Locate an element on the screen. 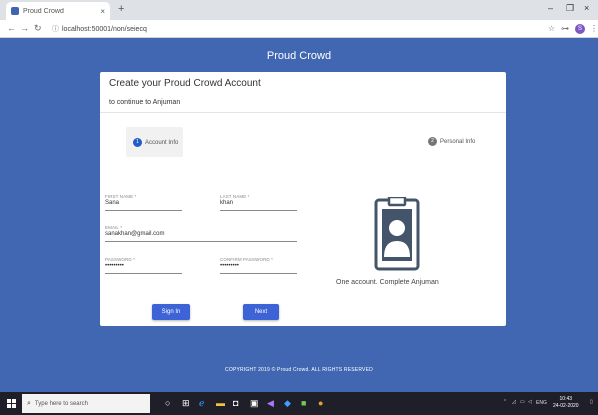 The height and width of the screenshot is (415, 598). search-placeholder: Type here to search is located at coordinates (61, 403).